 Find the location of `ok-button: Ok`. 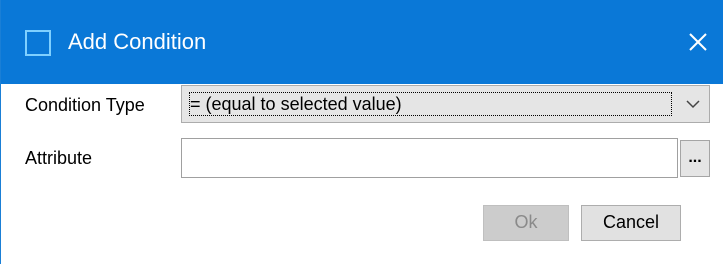

ok-button: Ok is located at coordinates (526, 223).